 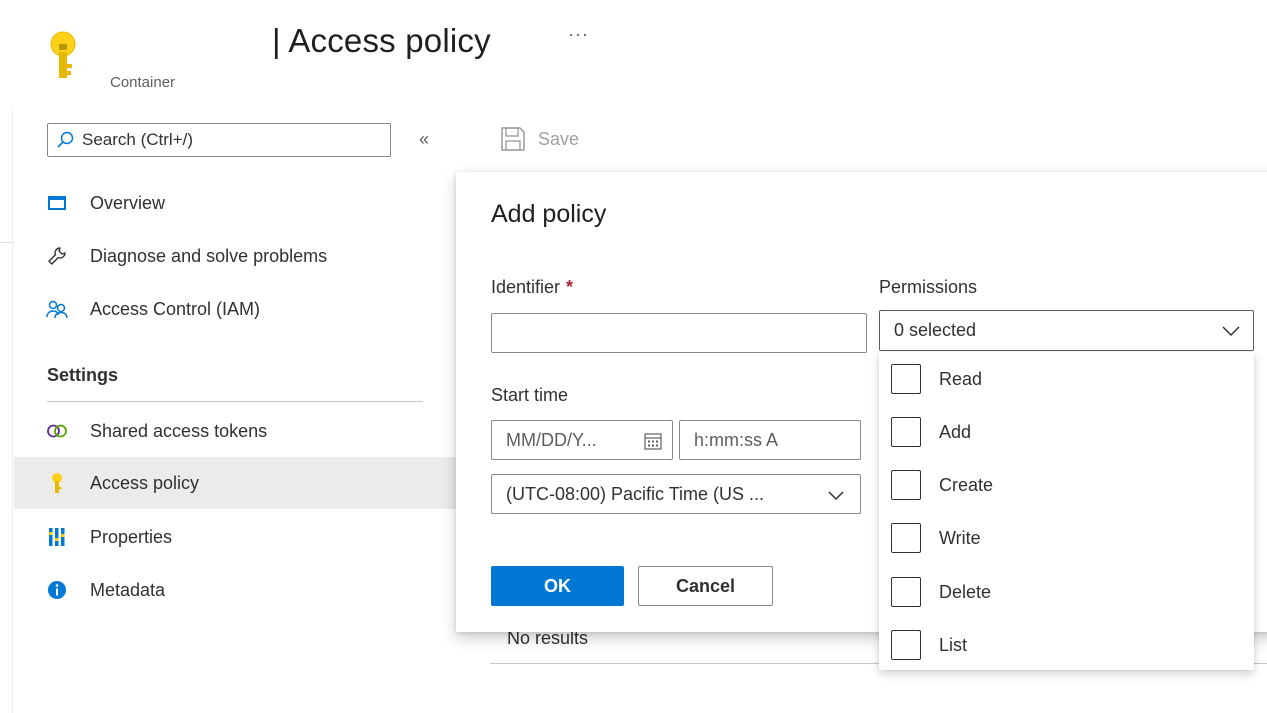 What do you see at coordinates (83, 375) in the screenshot?
I see `settings-section-header: Settings` at bounding box center [83, 375].